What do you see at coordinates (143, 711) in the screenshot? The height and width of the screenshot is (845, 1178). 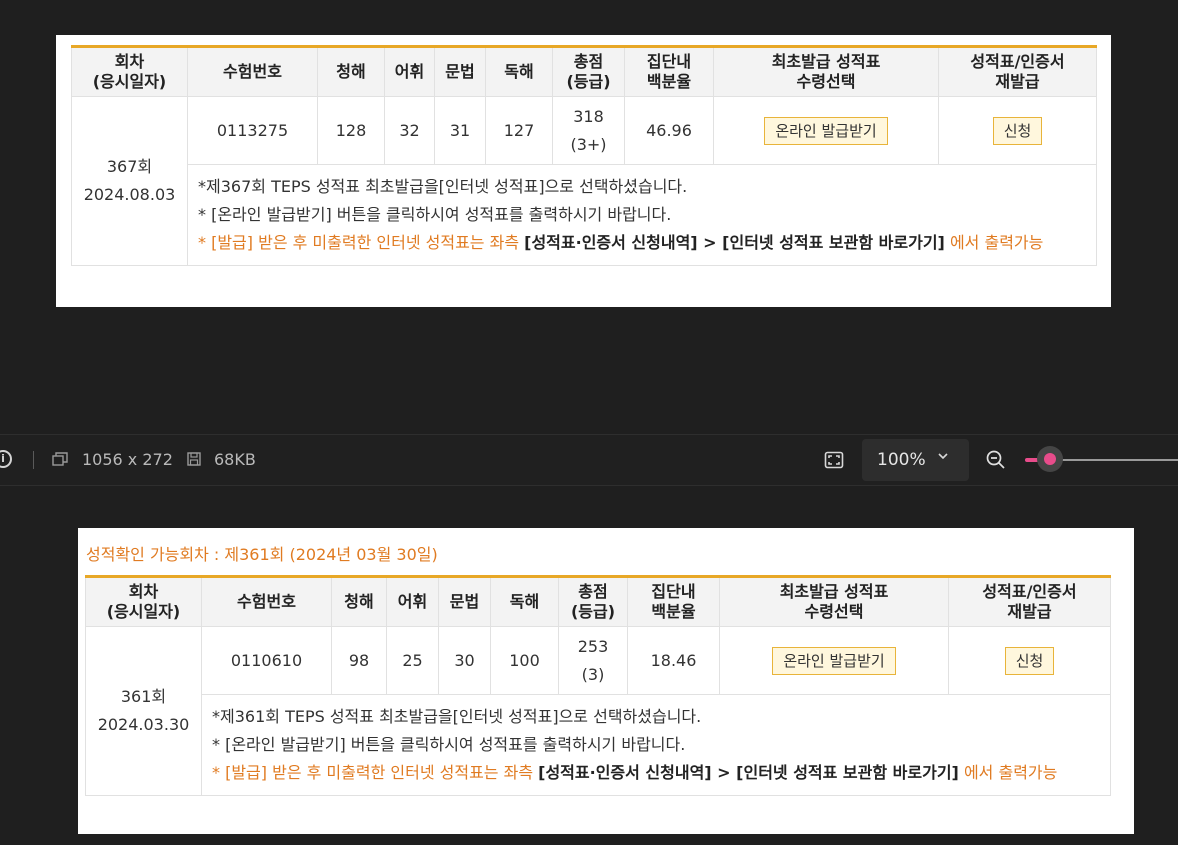 I see `round-cell: 361회 2024.03.30` at bounding box center [143, 711].